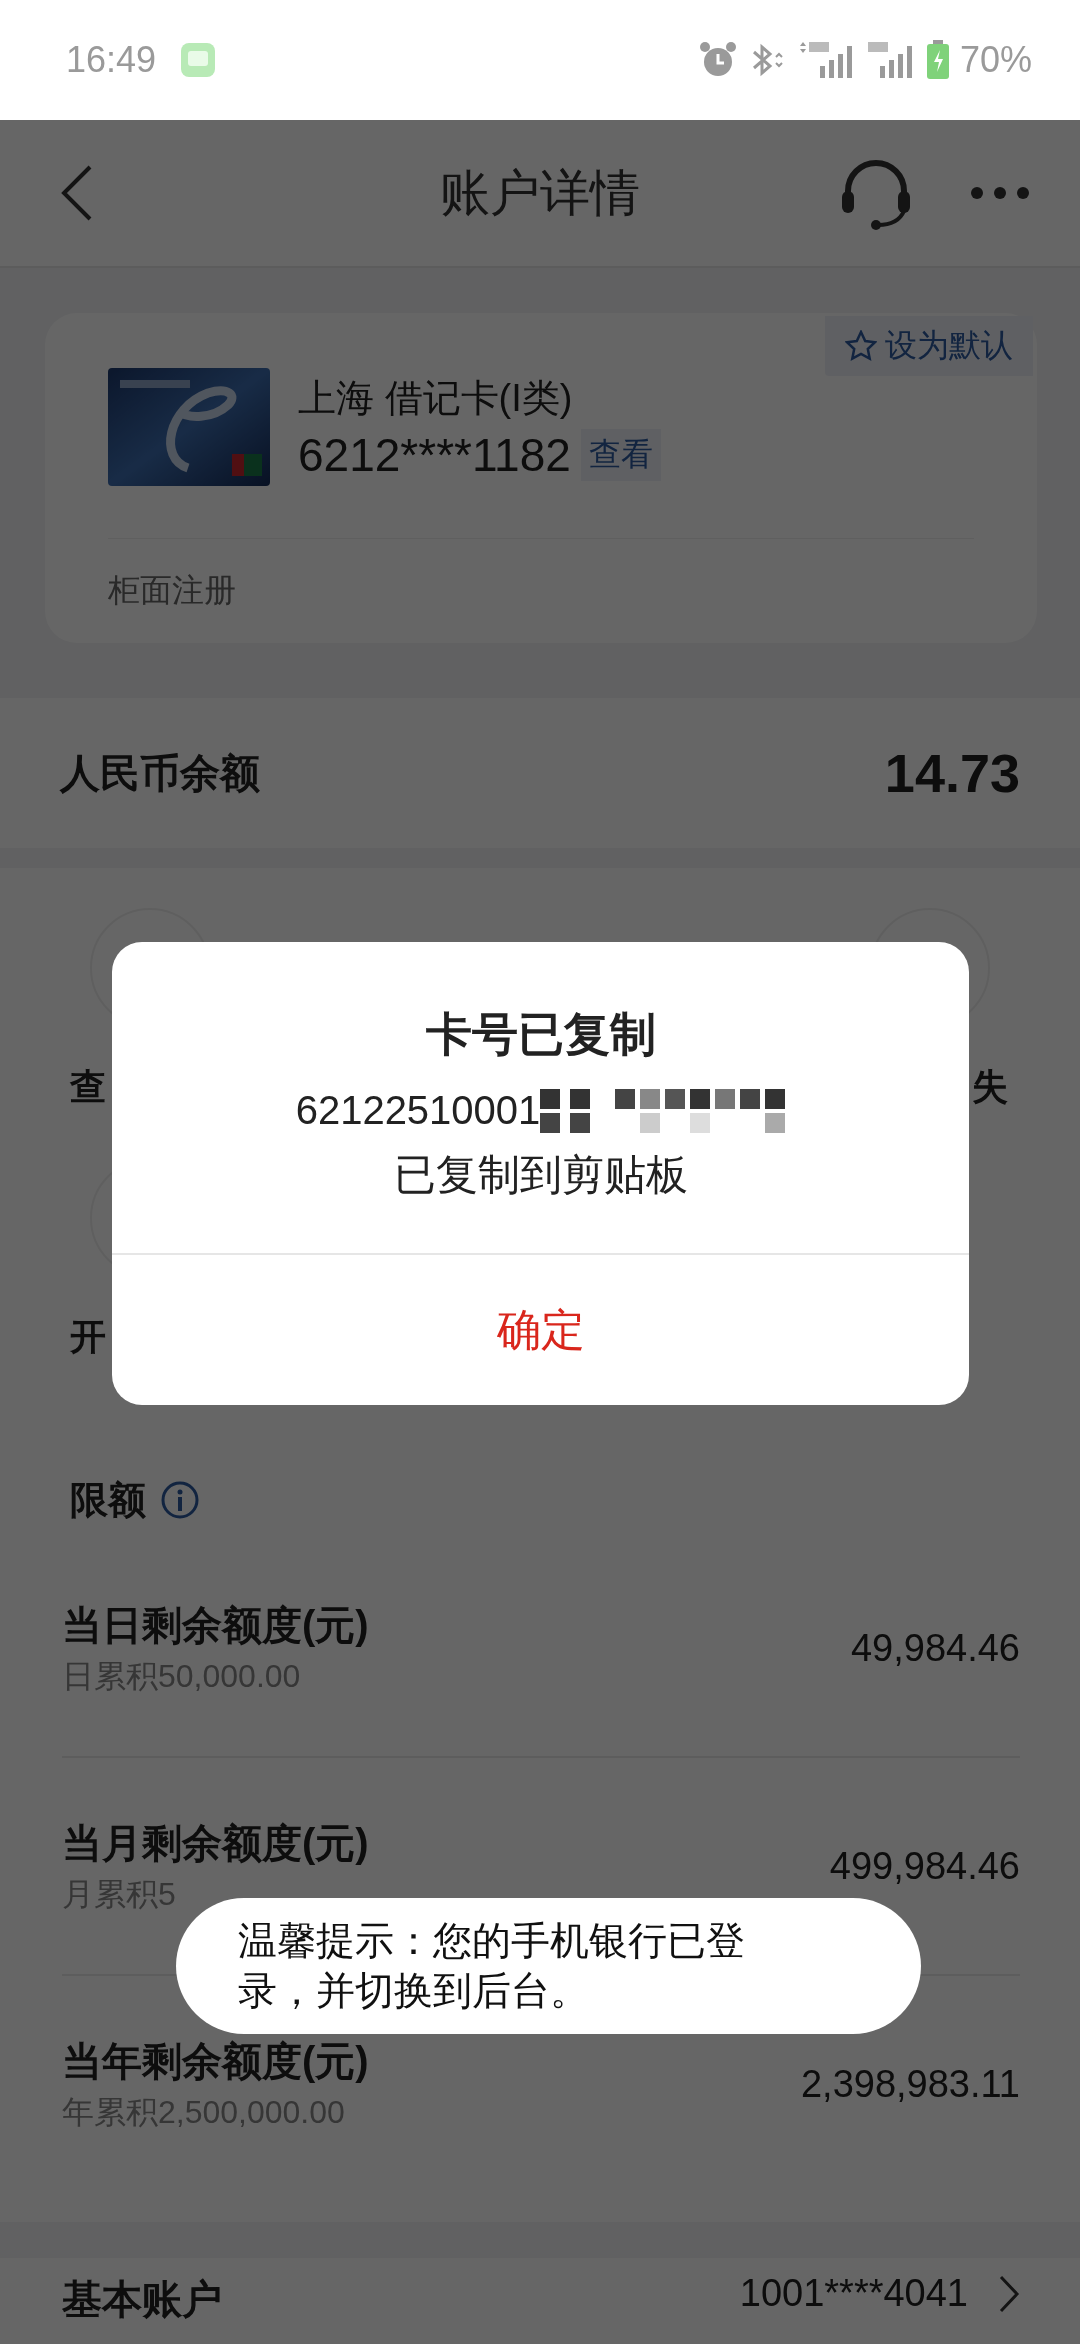  Describe the element at coordinates (88, 1337) in the screenshot. I see `action-label: 开` at that location.